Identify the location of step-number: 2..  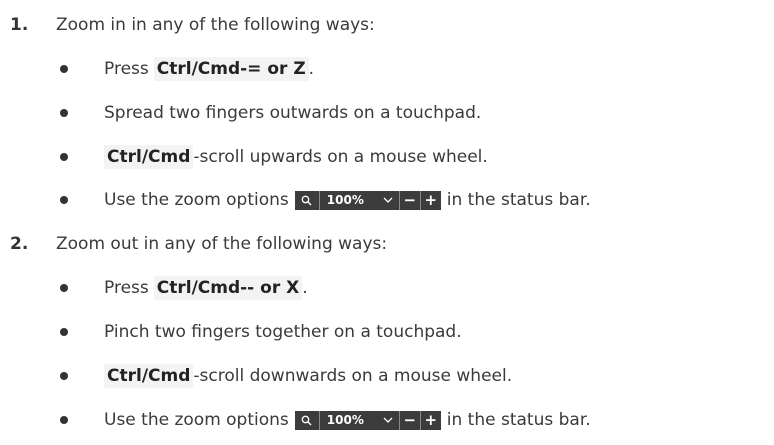
(19, 244).